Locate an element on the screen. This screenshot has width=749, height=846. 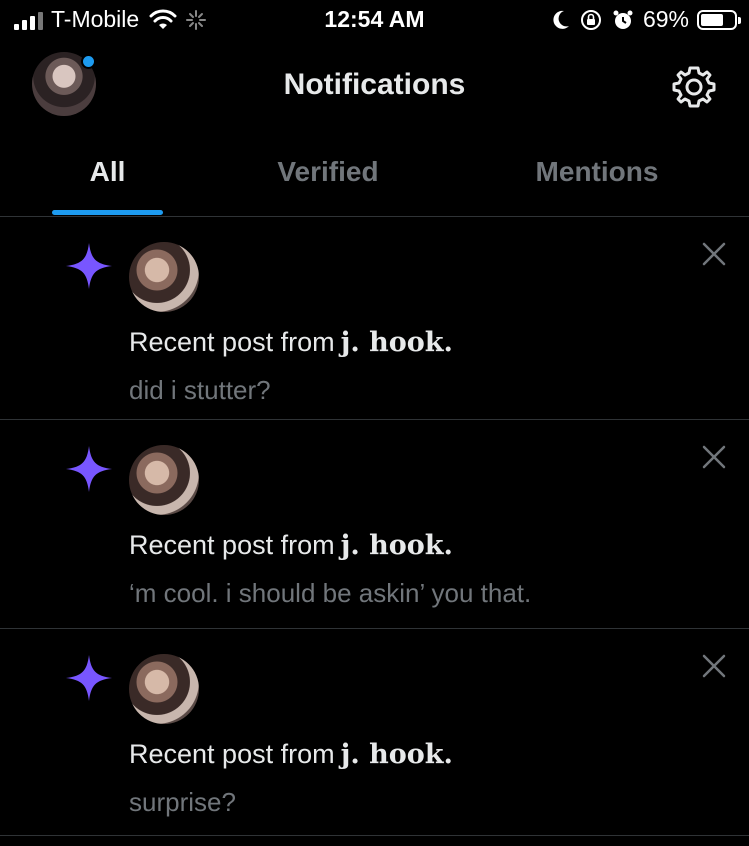
page-title: Notifications is located at coordinates (374, 84).